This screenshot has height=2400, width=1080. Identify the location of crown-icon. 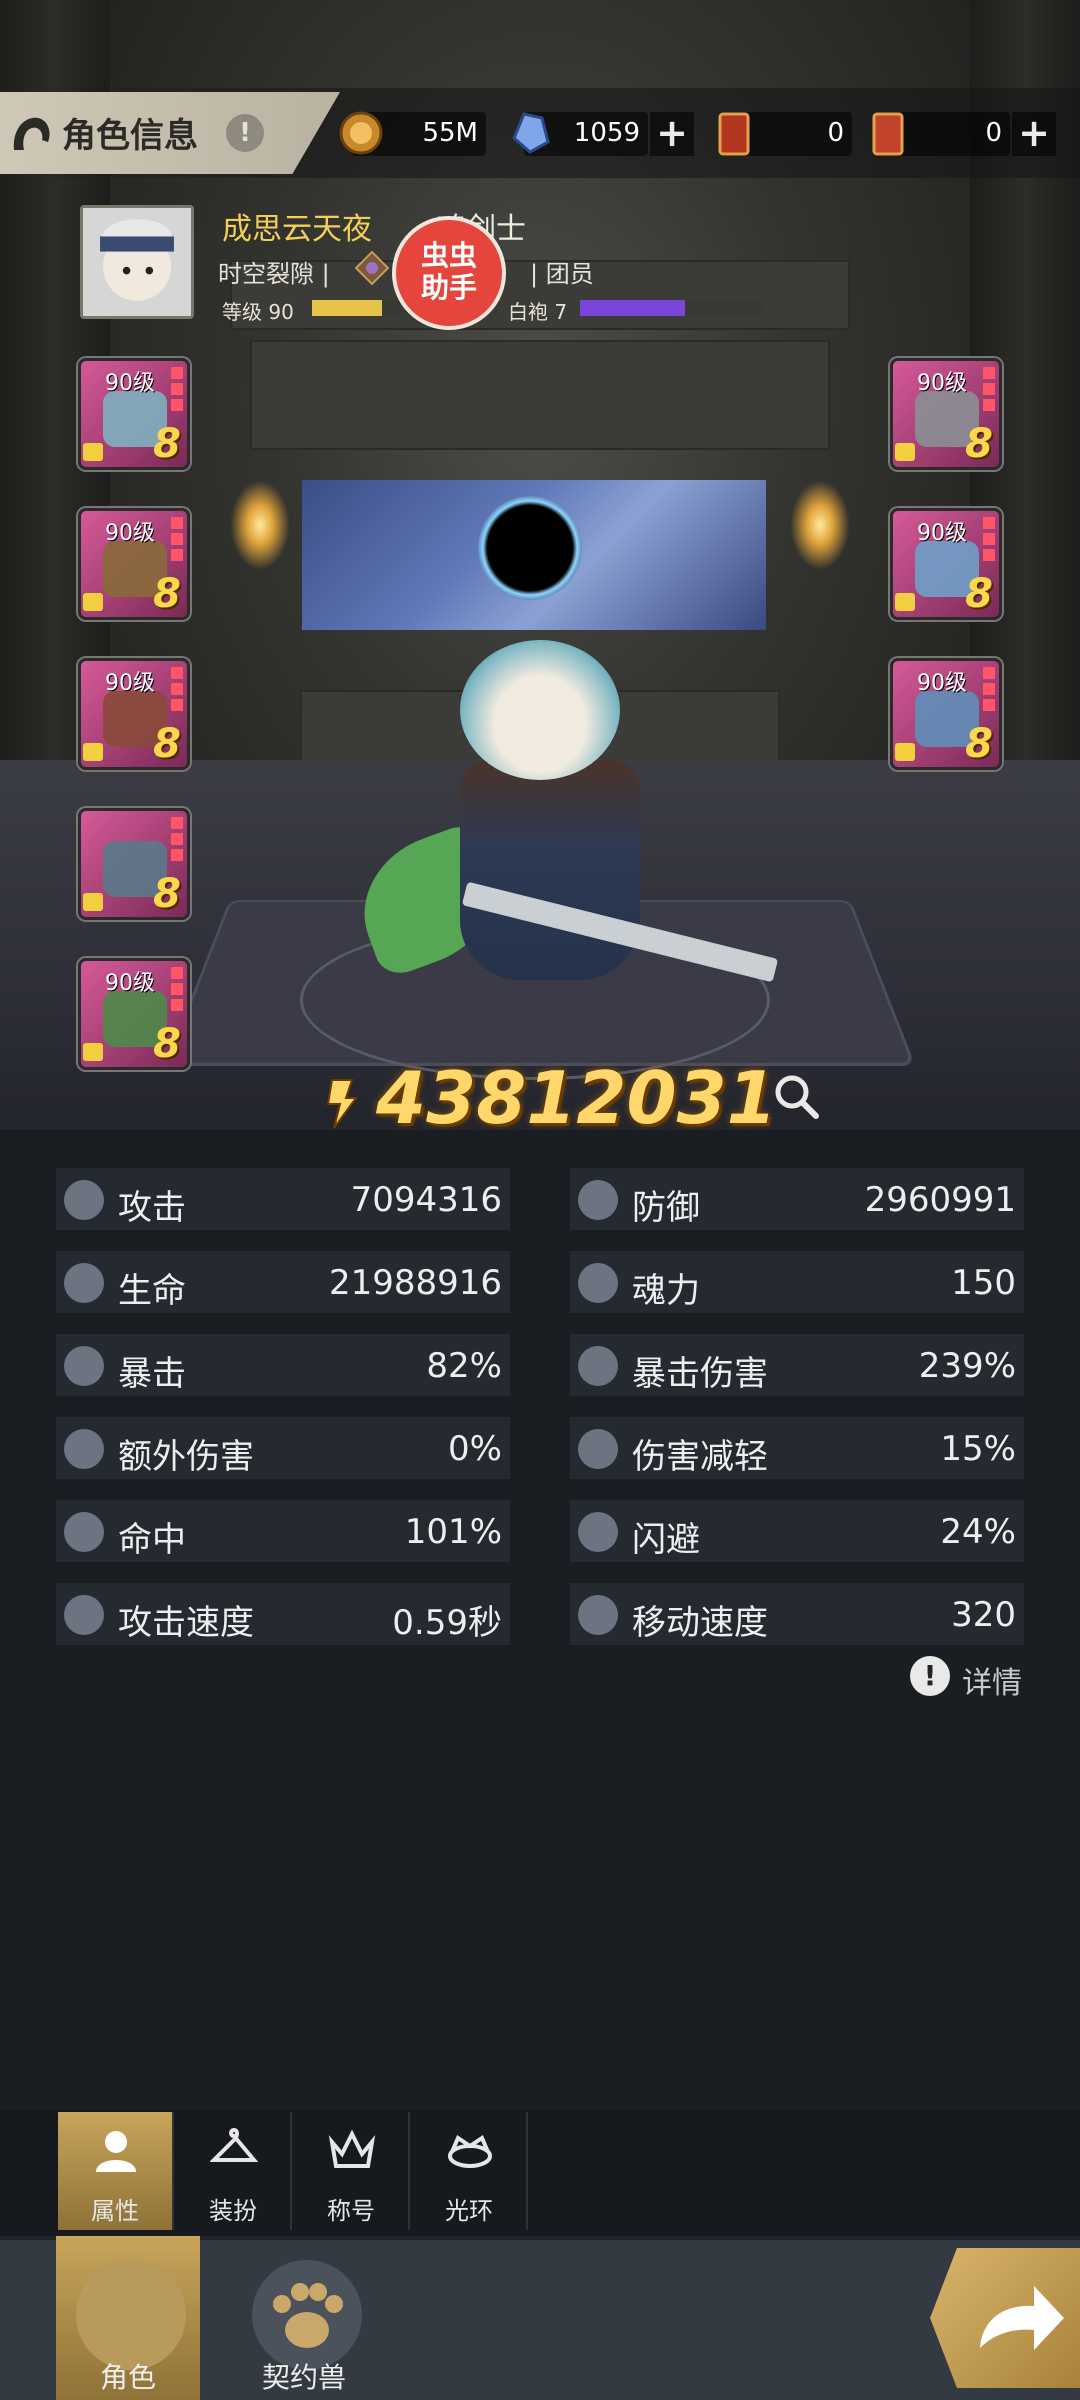
(352, 2148).